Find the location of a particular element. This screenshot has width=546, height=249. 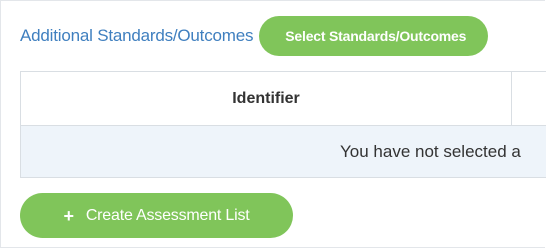

create-button-label: Create Assessment List is located at coordinates (167, 215).